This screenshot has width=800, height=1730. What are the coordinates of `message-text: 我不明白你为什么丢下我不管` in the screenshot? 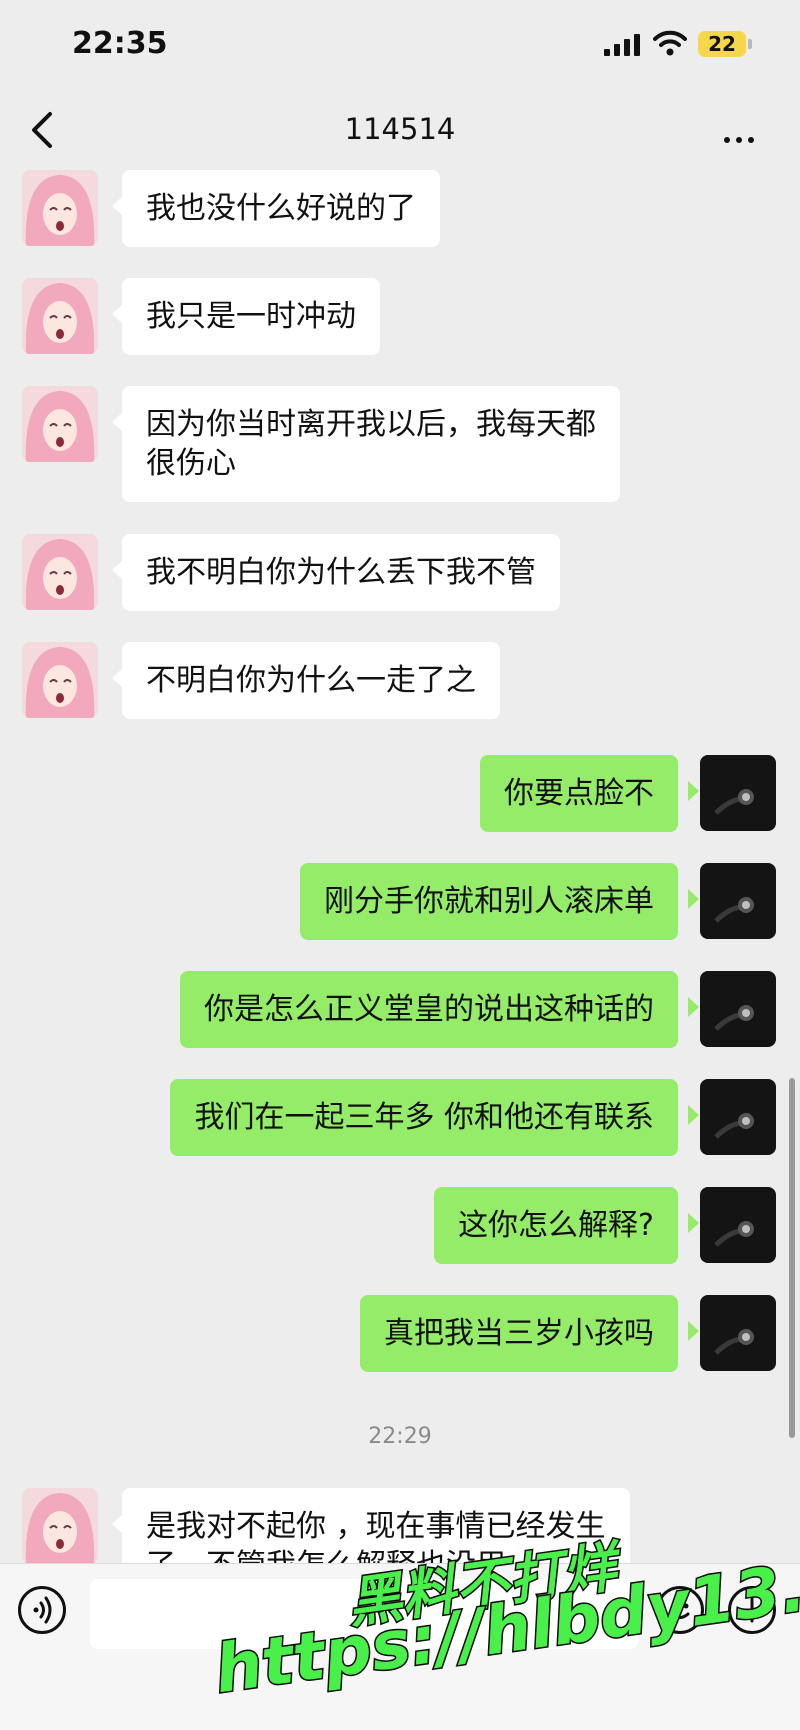 It's located at (341, 572).